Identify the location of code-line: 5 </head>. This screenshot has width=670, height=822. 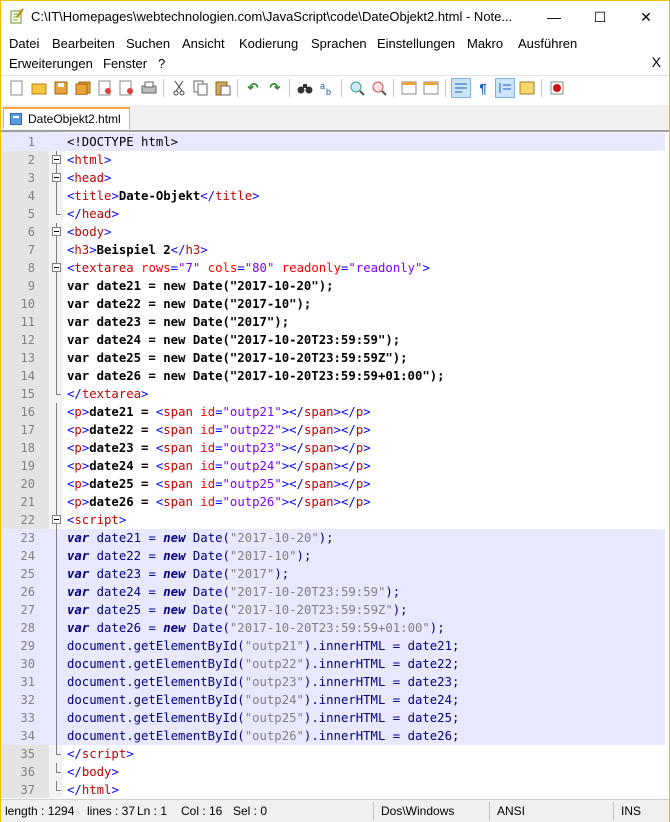
(333, 214).